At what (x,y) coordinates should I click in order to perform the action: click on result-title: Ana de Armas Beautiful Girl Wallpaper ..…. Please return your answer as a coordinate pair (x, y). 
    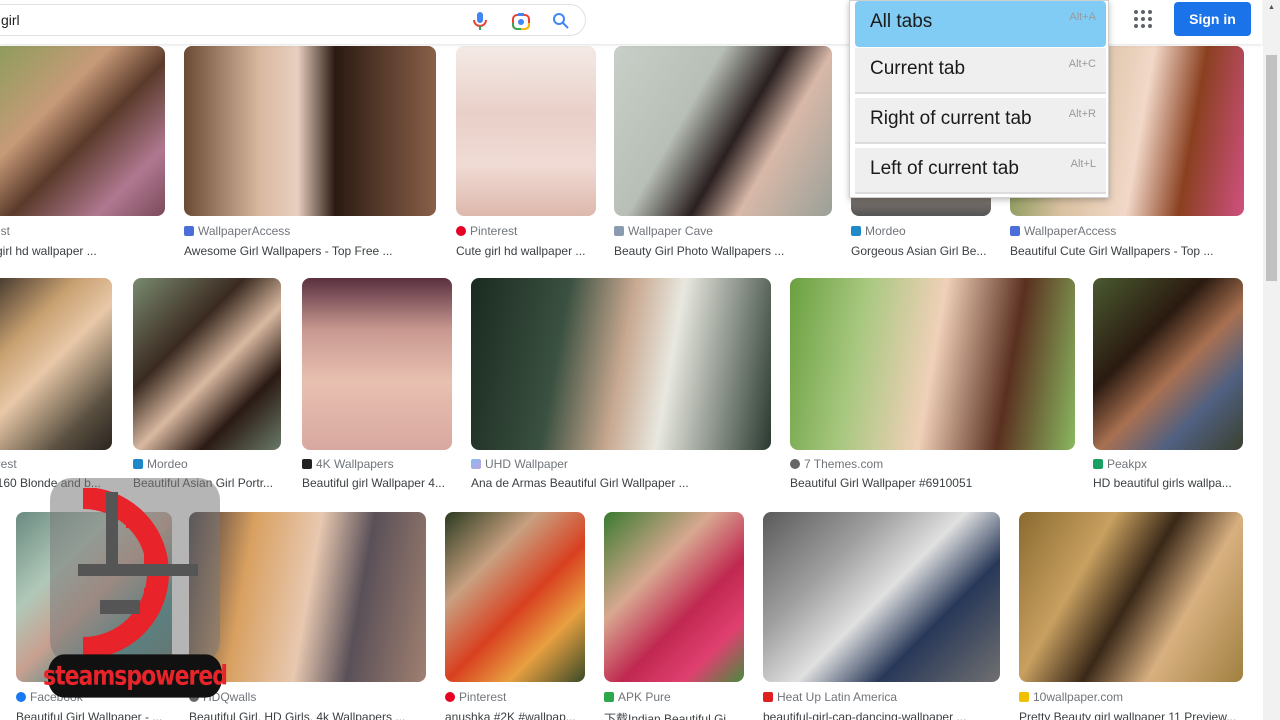
    Looking at the image, I should click on (580, 483).